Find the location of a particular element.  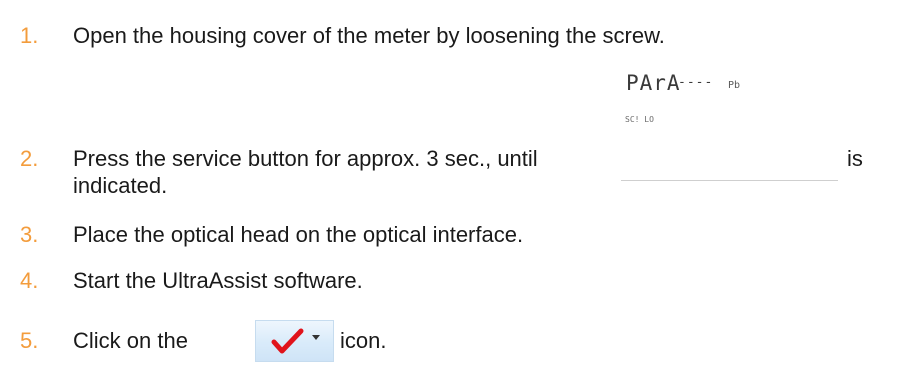

step-number: 4. is located at coordinates (29, 280).